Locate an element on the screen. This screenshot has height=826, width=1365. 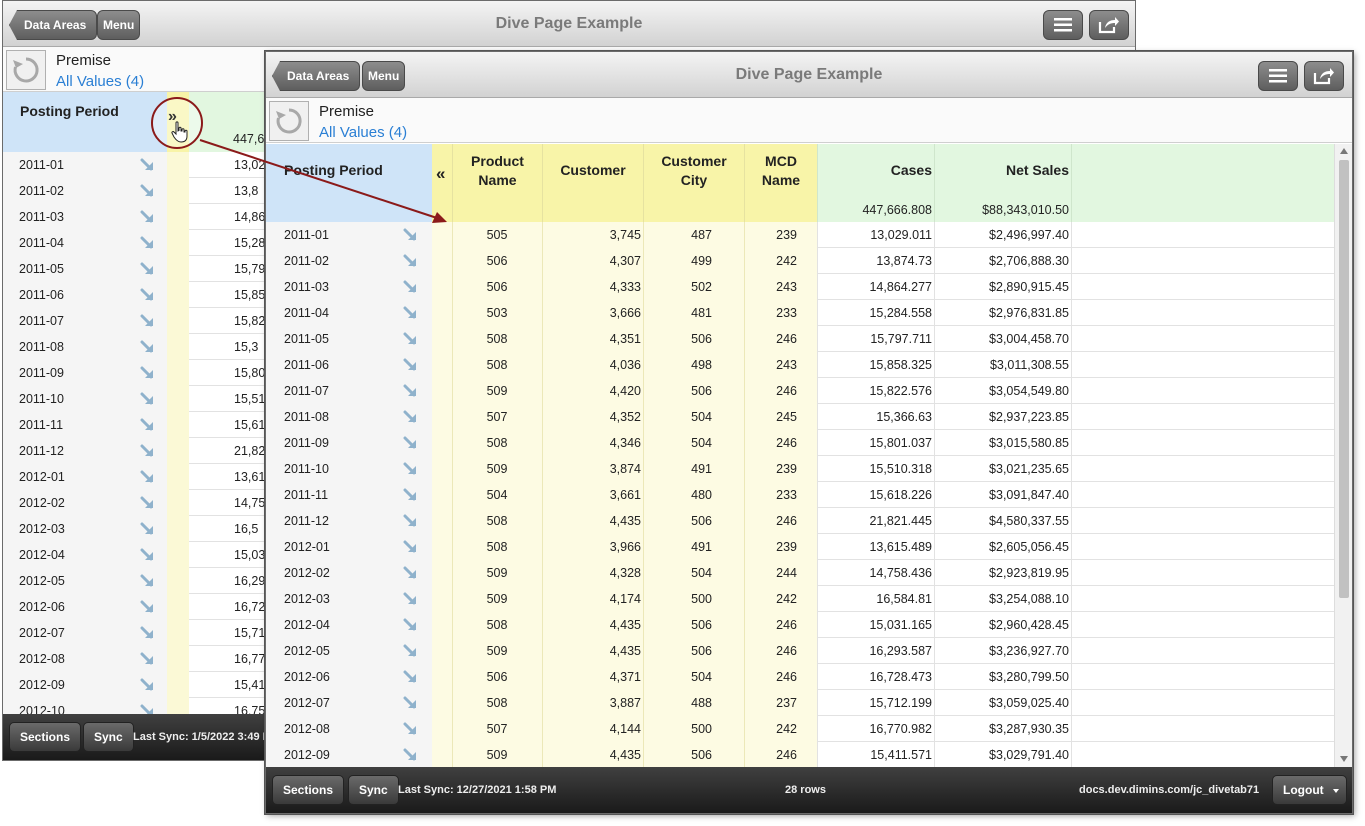
table-row: 2011-09 15,80 is located at coordinates (148, 373).